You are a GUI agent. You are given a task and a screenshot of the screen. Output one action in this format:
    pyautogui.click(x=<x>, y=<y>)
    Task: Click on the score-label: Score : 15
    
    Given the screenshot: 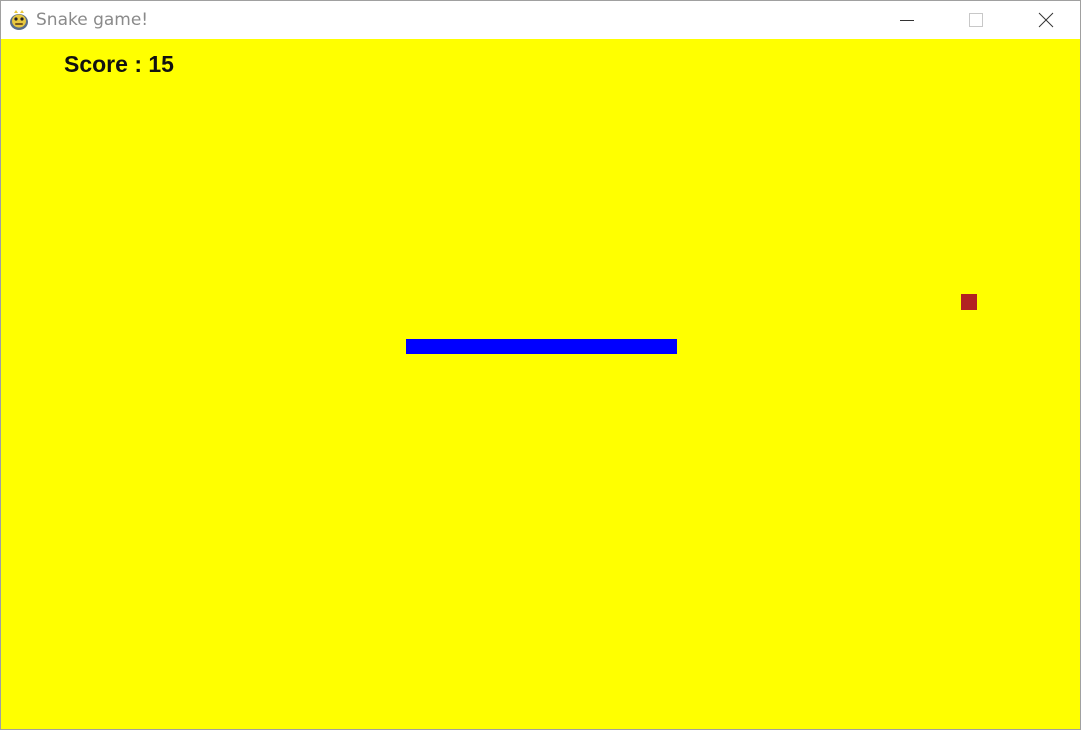 What is the action you would take?
    pyautogui.click(x=119, y=64)
    